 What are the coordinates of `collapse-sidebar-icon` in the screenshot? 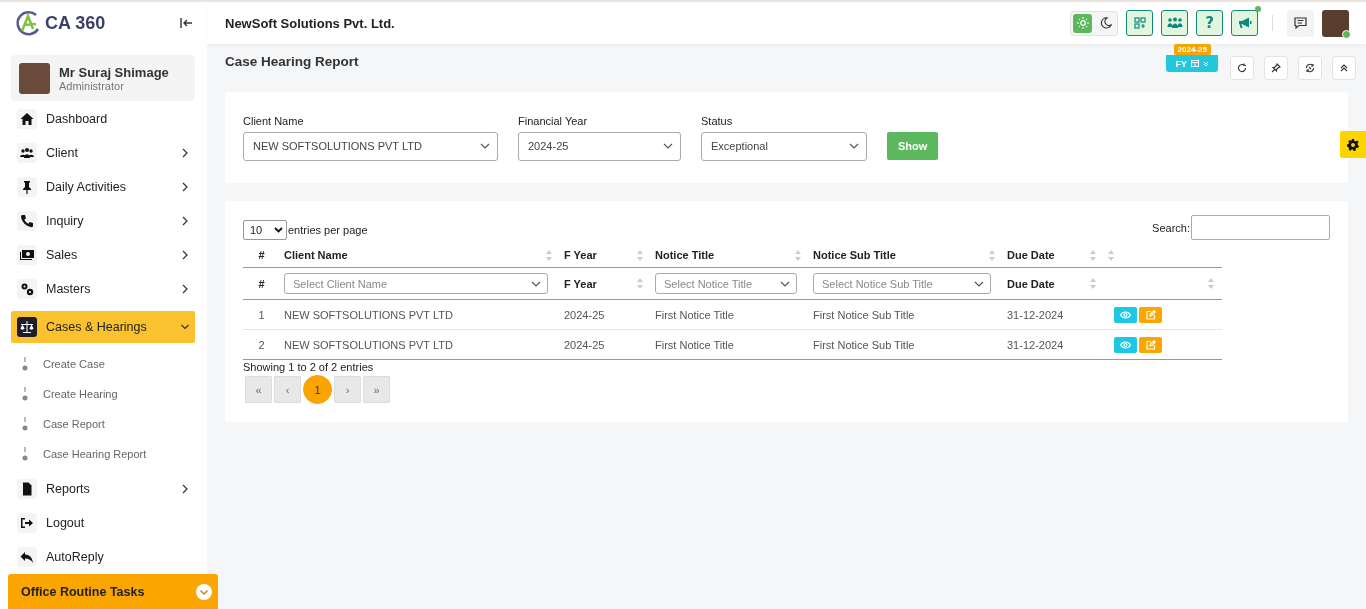 It's located at (186, 23).